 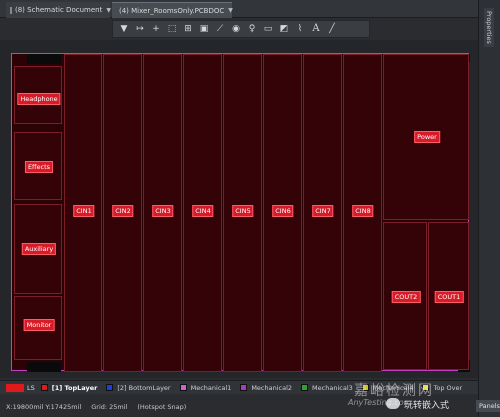 I want to click on room-headphone: Headphone, so click(x=38, y=95).